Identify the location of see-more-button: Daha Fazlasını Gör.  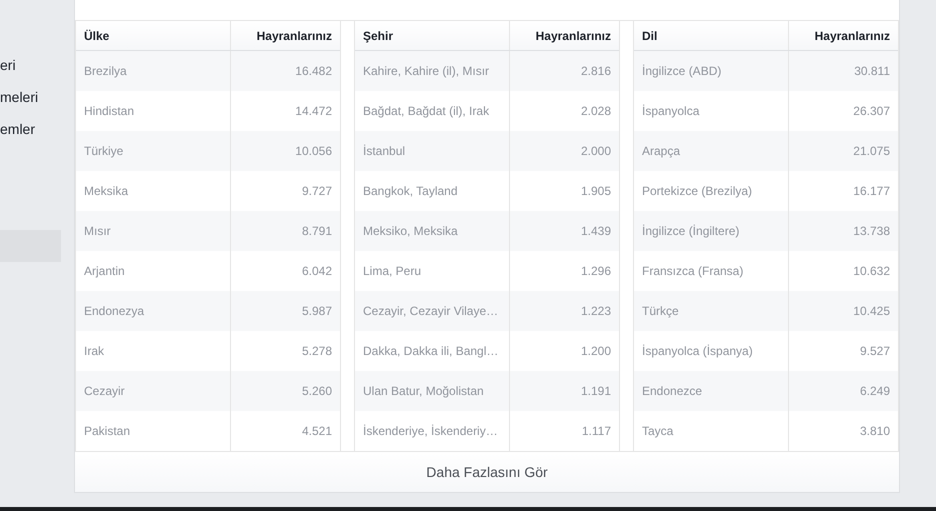
(487, 471).